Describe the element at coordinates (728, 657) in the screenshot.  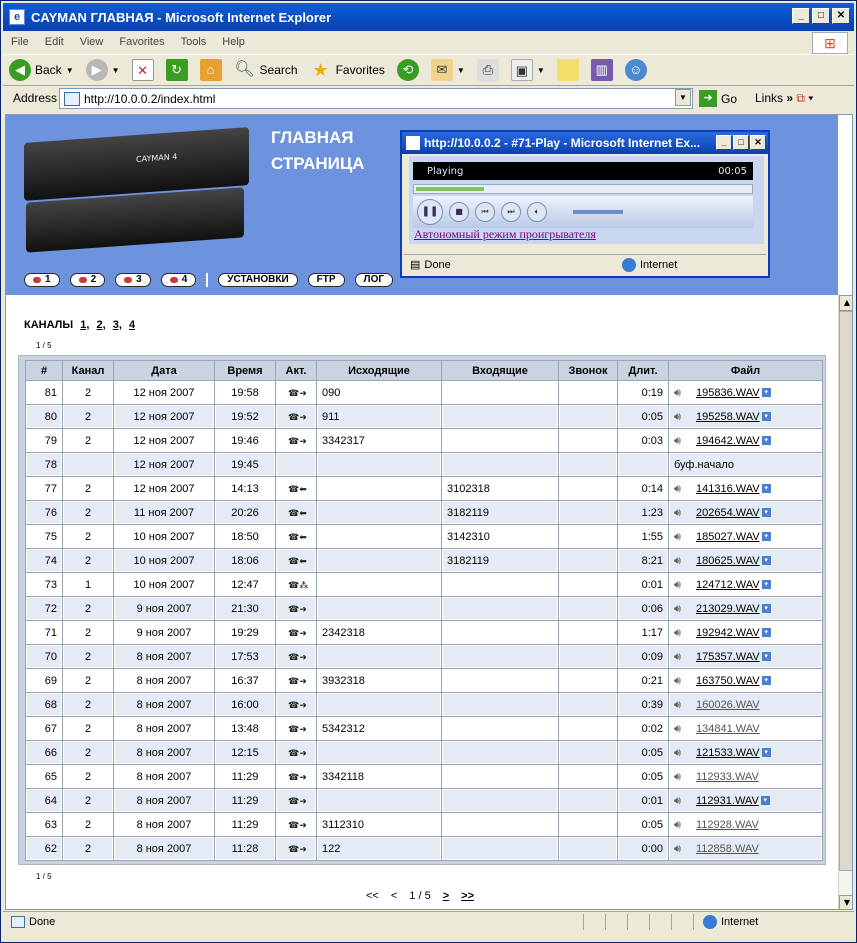
I see `wav-file-link: 175357.WAV` at that location.